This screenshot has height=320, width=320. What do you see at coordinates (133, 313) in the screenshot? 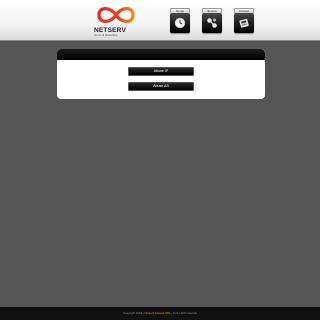
I see `footer-copyright: Copyright 2013 -` at bounding box center [133, 313].